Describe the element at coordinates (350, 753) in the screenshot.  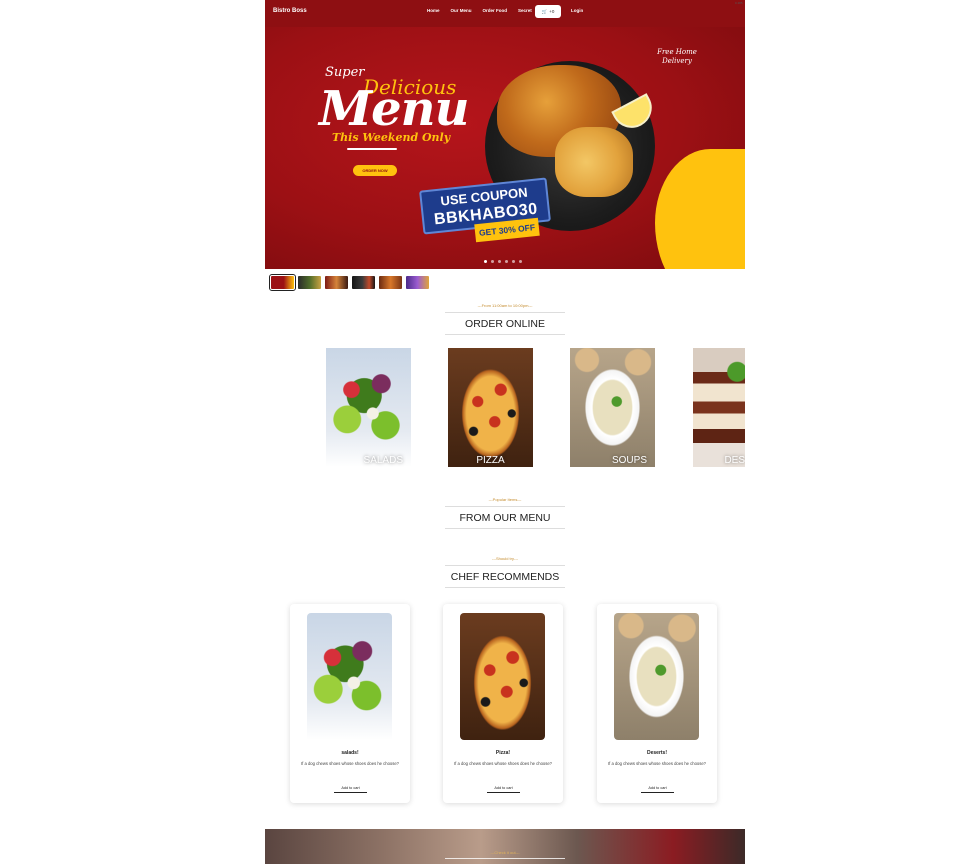
I see `recommend-card-title: salads!` at that location.